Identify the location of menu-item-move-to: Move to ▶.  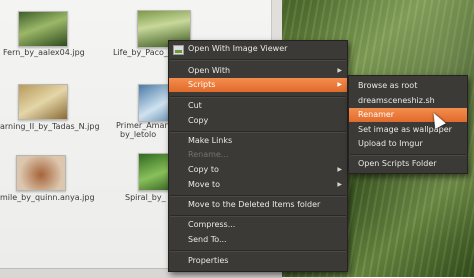
(258, 185).